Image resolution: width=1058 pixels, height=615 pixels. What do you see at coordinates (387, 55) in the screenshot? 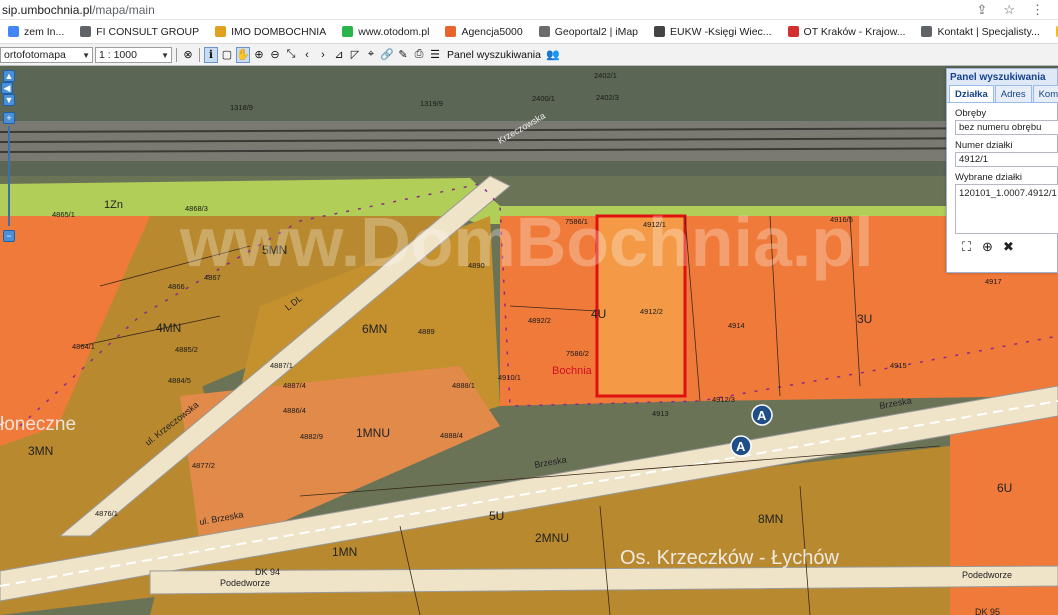
I see `link-icon: 🔗` at bounding box center [387, 55].